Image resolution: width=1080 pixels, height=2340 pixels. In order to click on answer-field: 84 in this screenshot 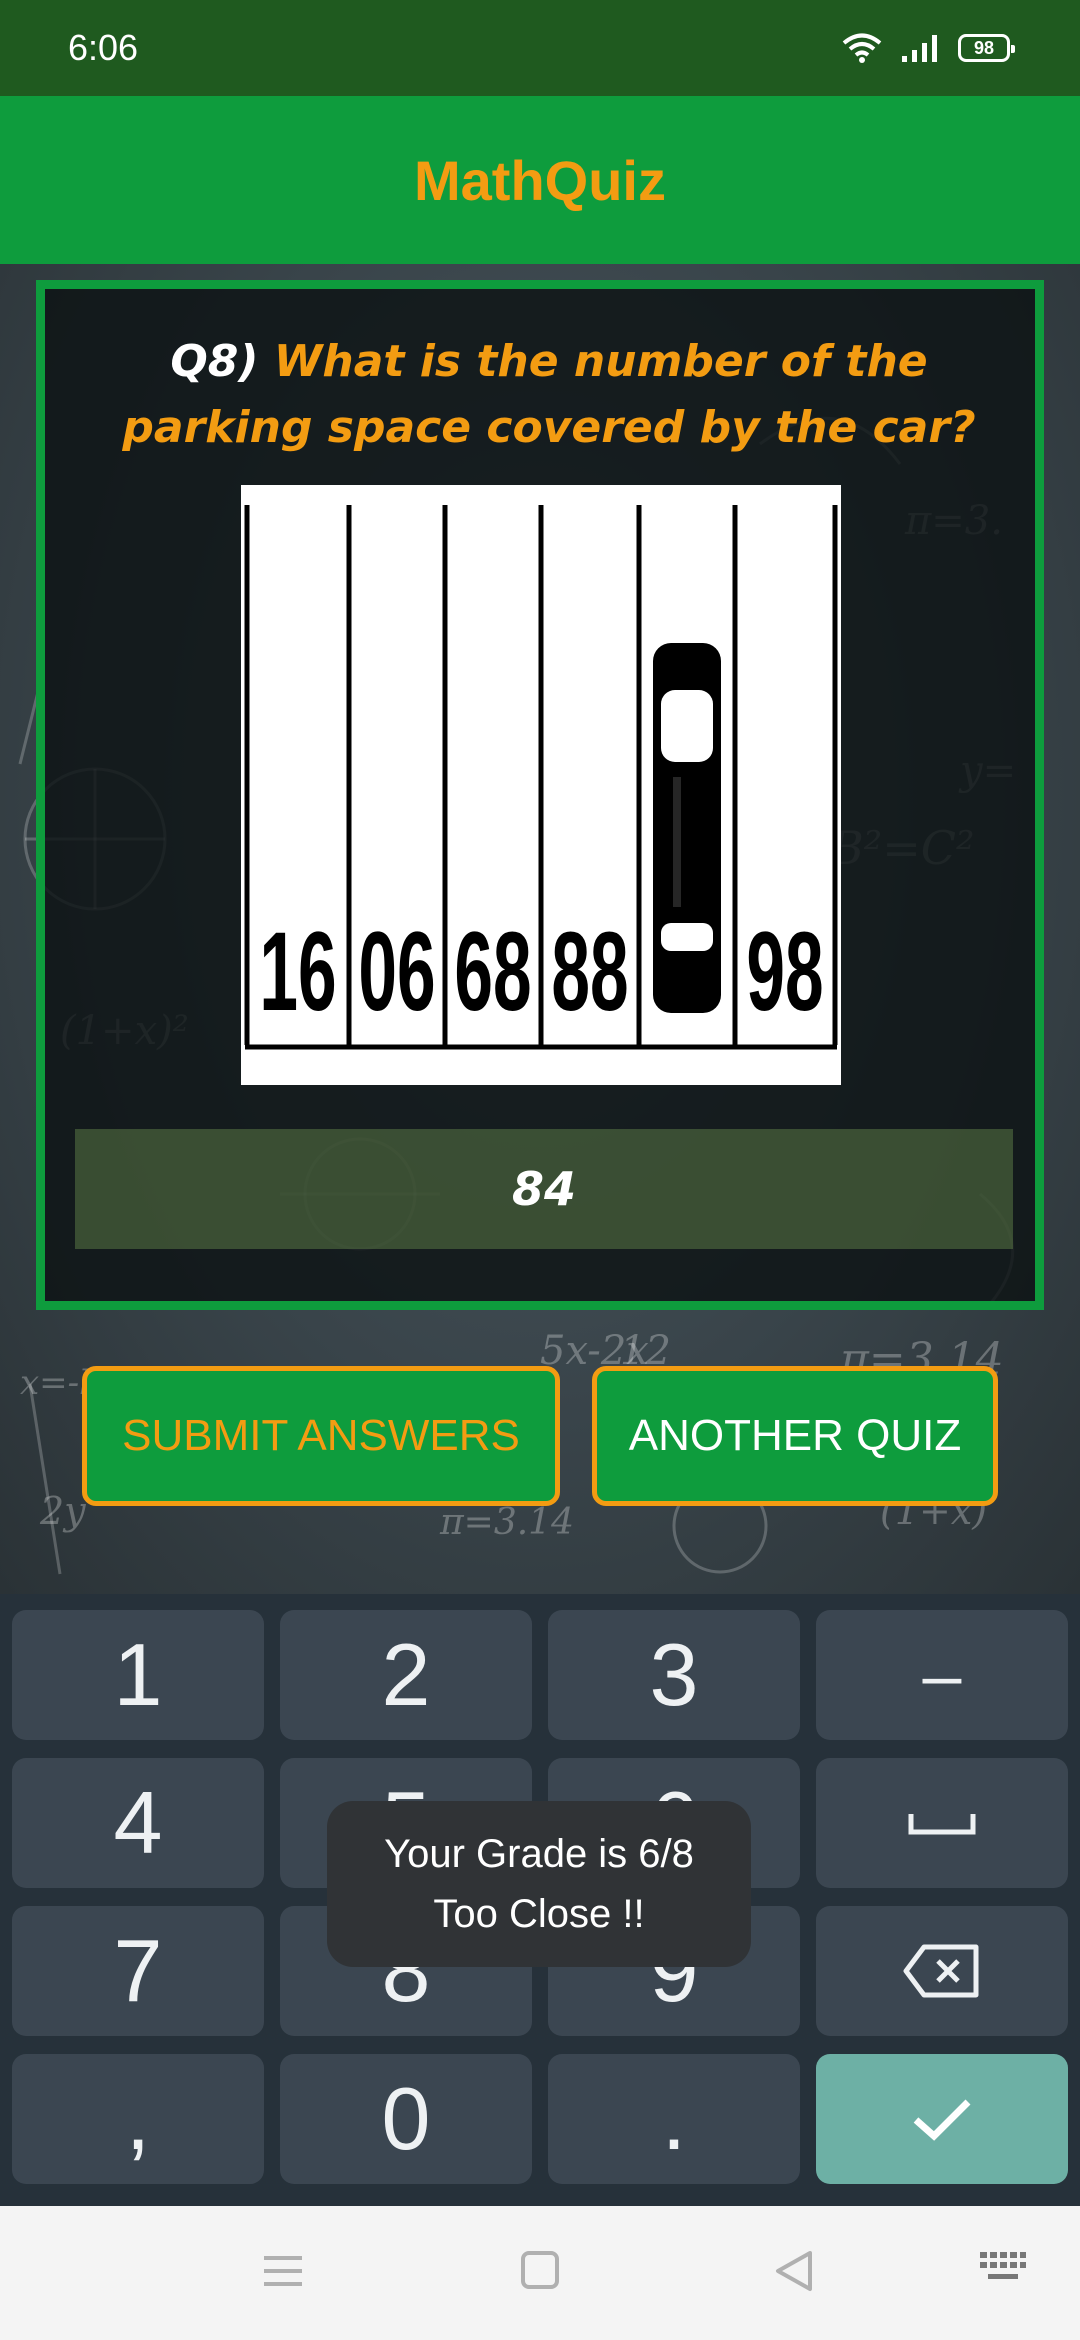, I will do `click(544, 1189)`.